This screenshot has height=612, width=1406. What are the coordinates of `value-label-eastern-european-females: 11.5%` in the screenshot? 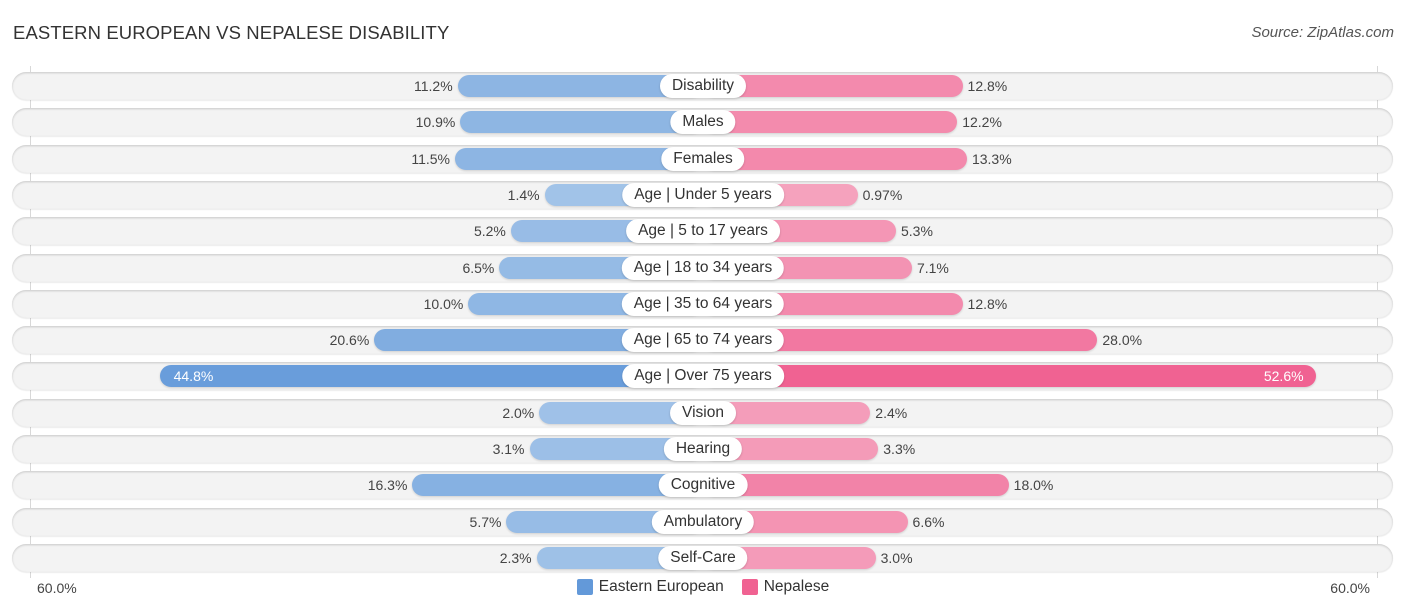 It's located at (430, 158).